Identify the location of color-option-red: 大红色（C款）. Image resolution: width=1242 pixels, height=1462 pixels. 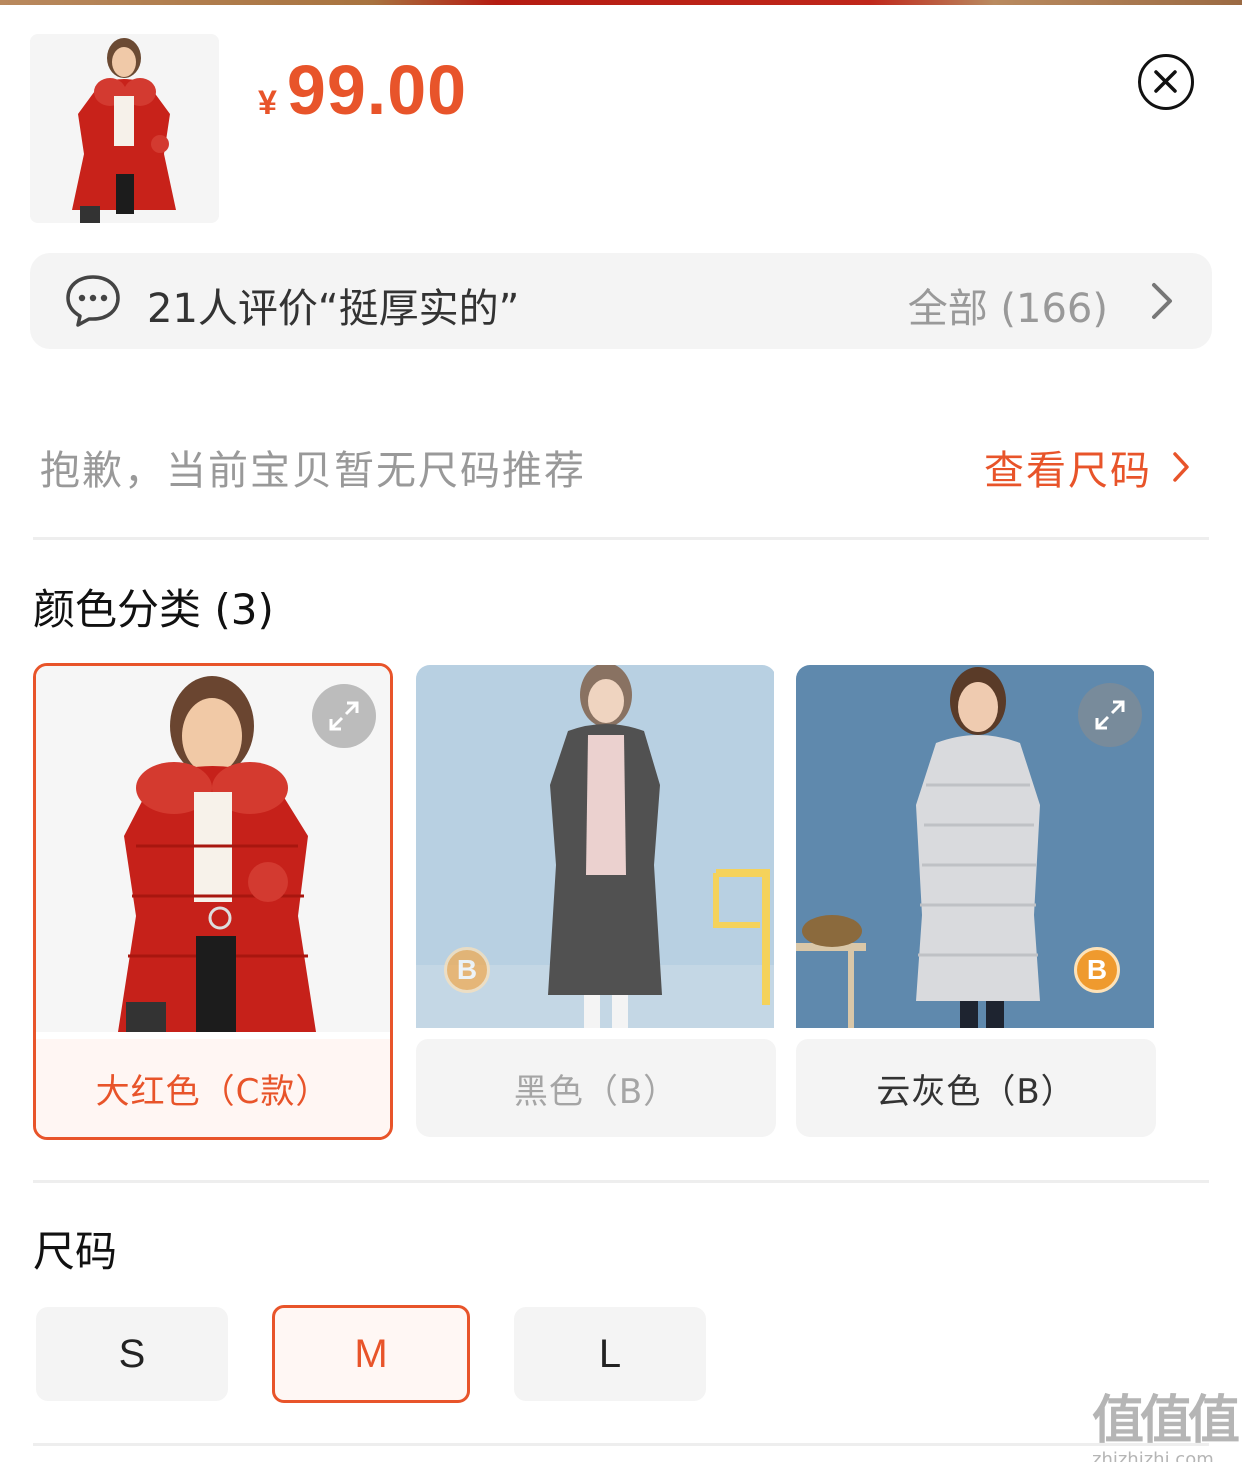
(213, 901).